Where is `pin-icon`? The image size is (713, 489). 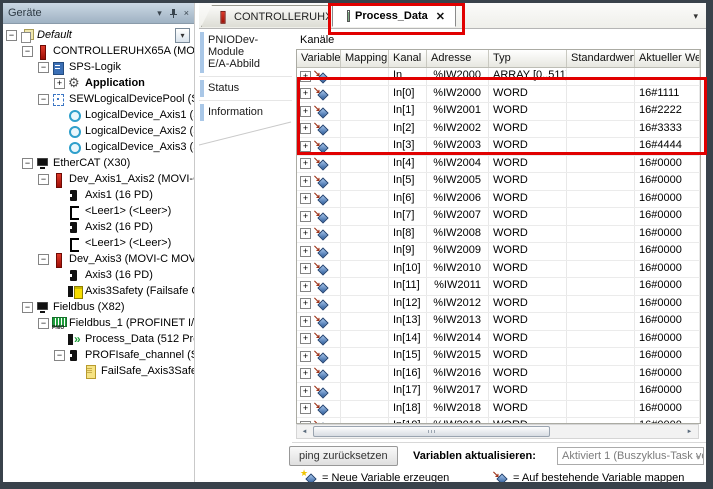 pin-icon is located at coordinates (173, 13).